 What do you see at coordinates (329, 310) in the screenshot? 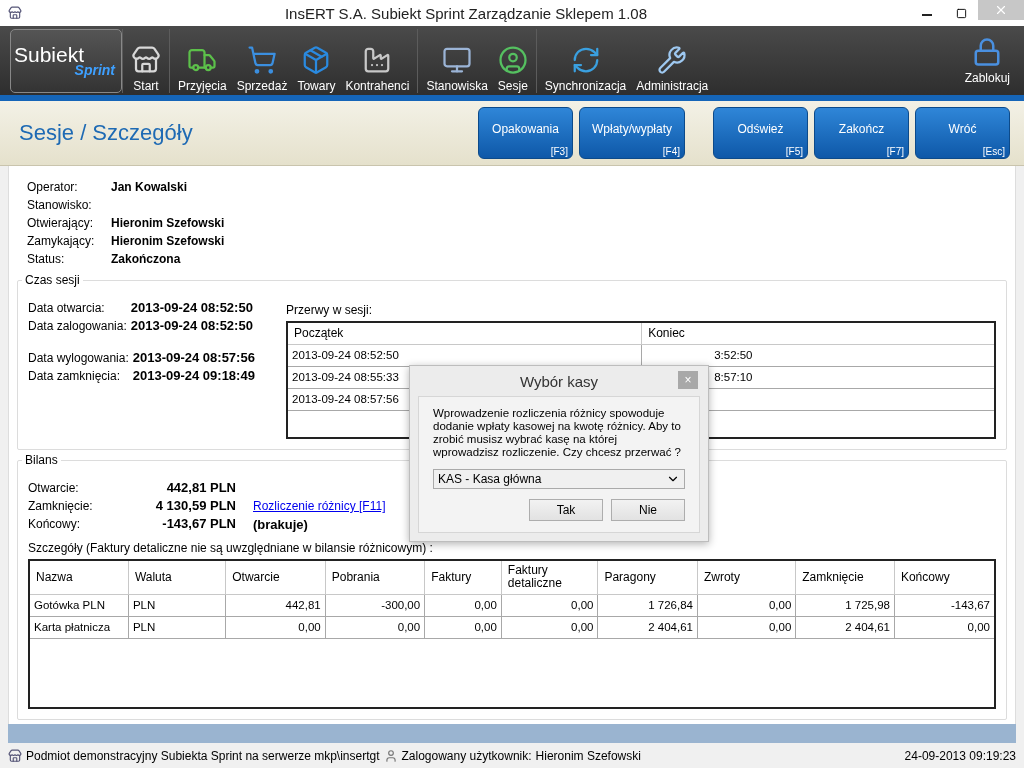
I see `breaks-label: Przerwy w sesji:` at bounding box center [329, 310].